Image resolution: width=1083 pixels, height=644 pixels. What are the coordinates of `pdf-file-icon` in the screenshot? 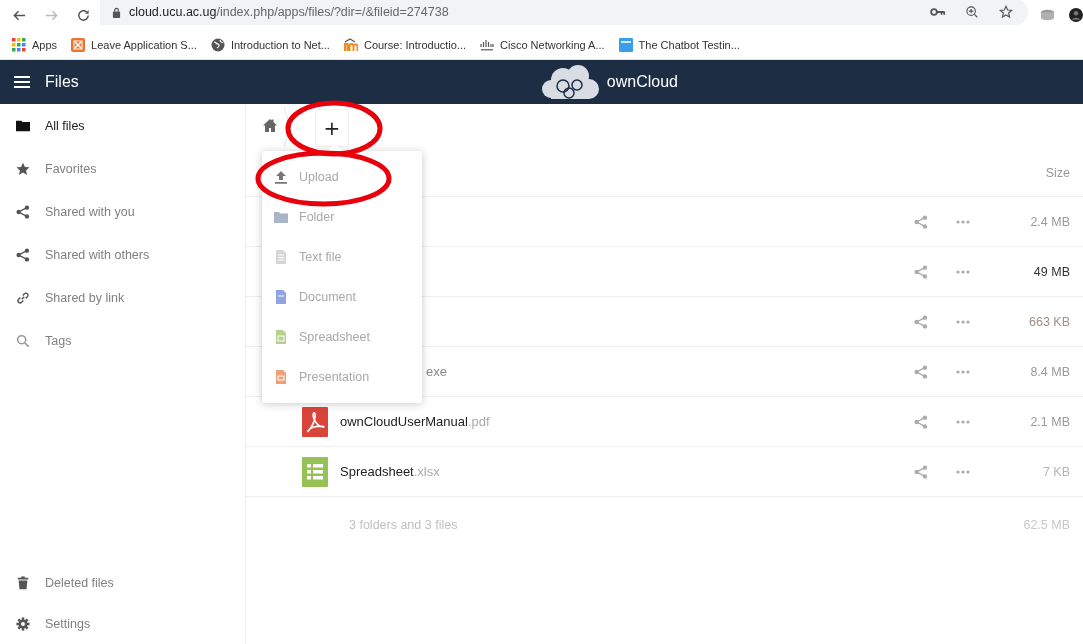 It's located at (315, 421).